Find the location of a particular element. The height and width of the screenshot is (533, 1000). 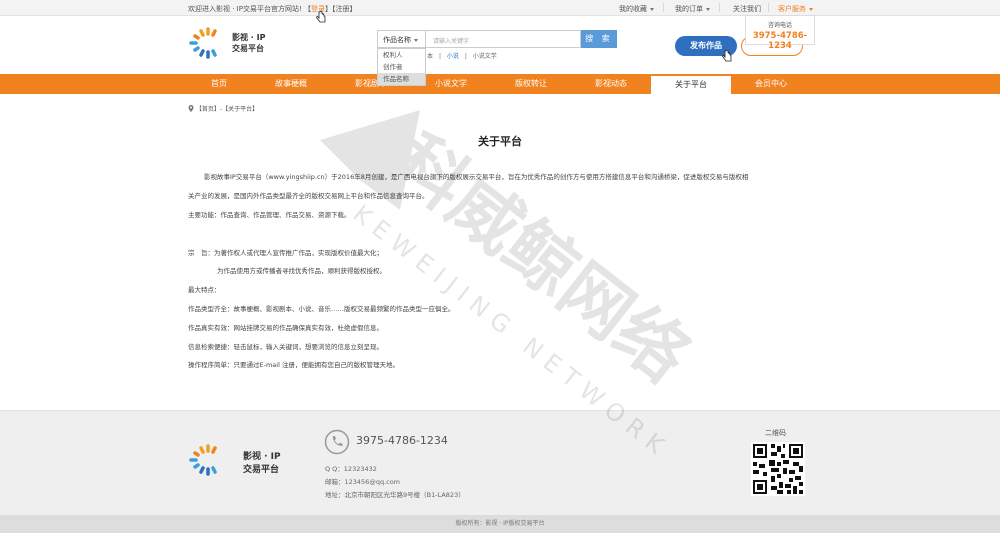

service-menu: 客户服务 is located at coordinates (795, 9).